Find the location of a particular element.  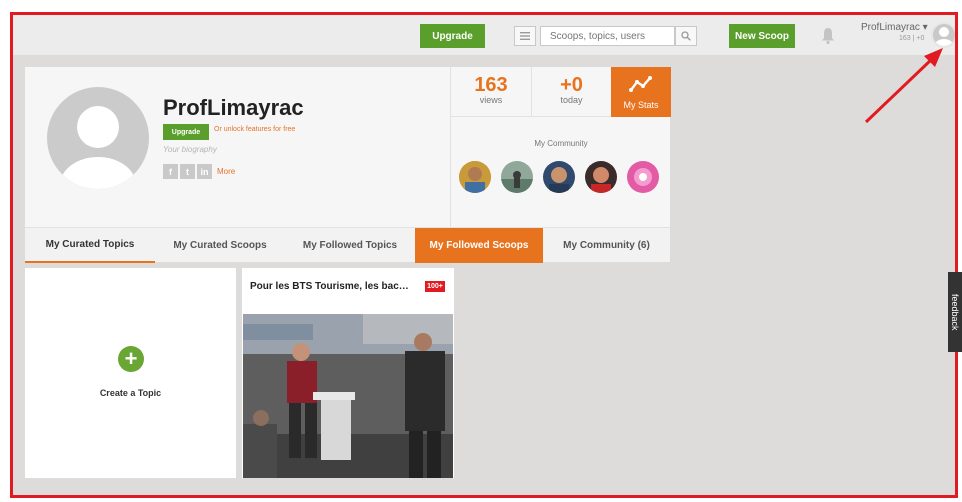

bell-icon is located at coordinates (828, 36).